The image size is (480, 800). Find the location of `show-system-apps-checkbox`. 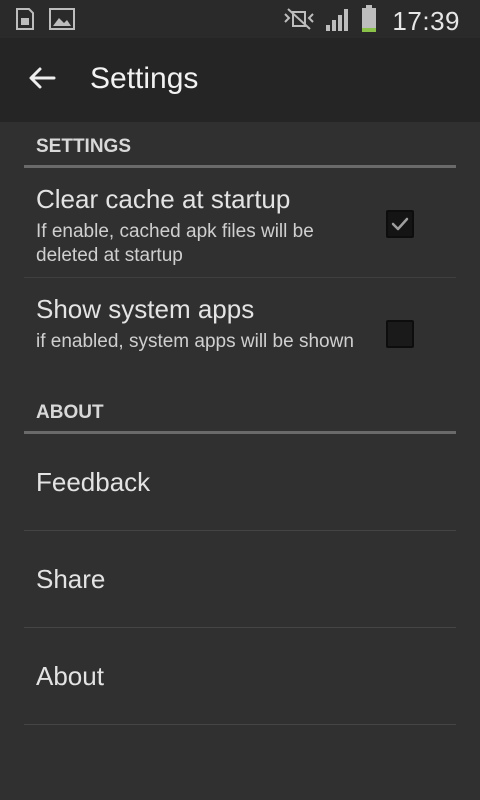

show-system-apps-checkbox is located at coordinates (400, 334).